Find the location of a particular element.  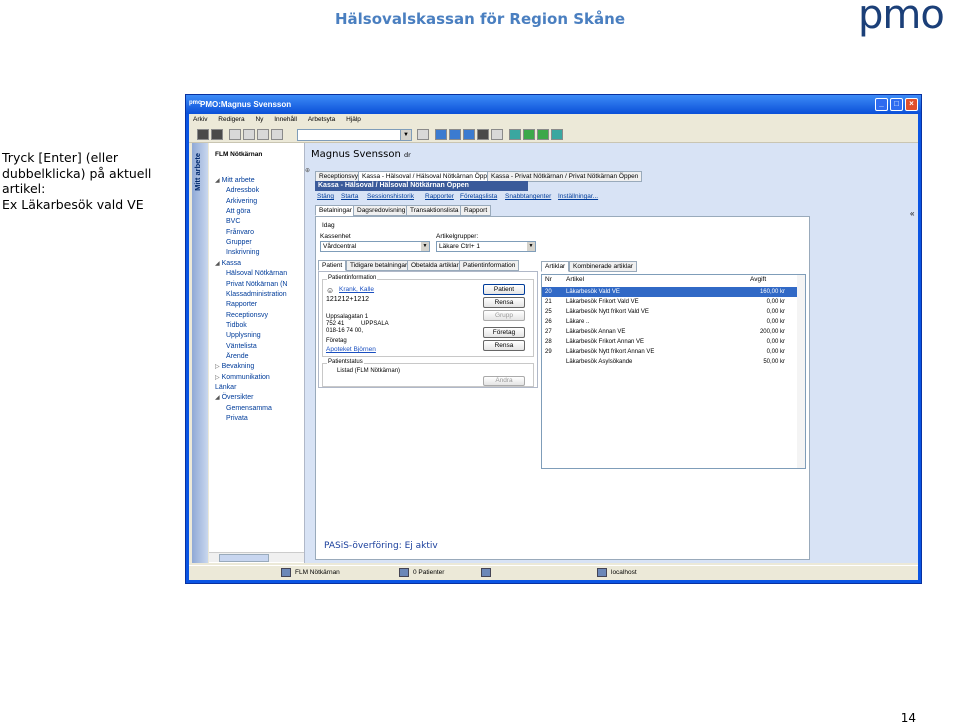

grupp-button: Grupp is located at coordinates (504, 315).